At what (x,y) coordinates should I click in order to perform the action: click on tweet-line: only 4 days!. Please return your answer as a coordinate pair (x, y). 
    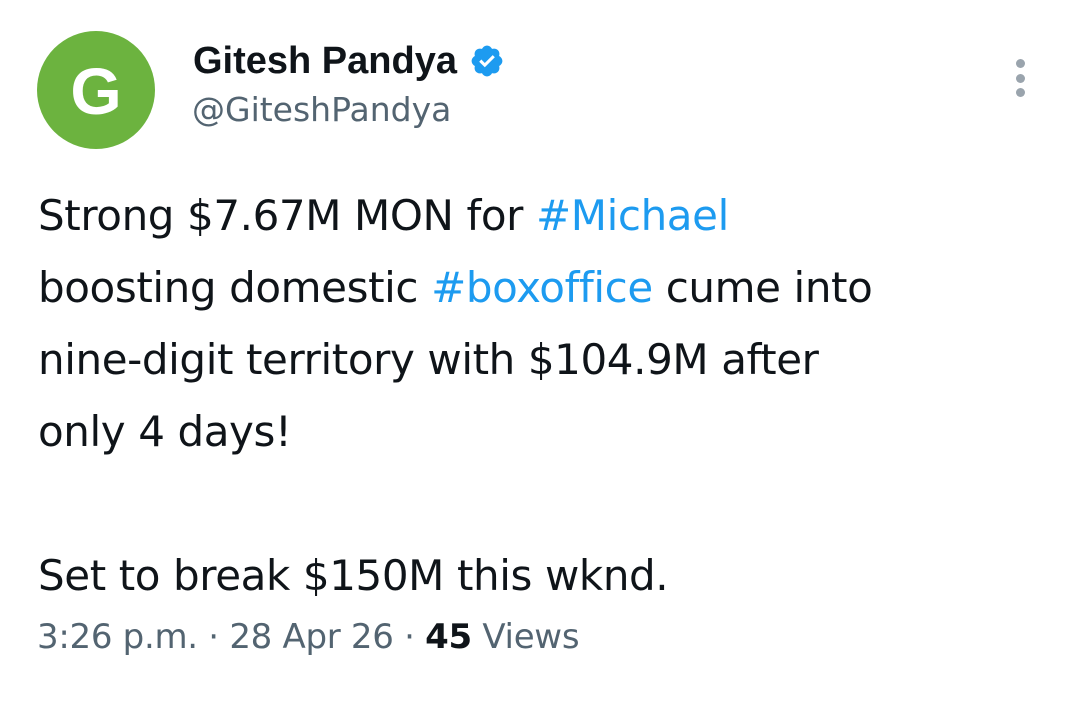
    Looking at the image, I should click on (548, 432).